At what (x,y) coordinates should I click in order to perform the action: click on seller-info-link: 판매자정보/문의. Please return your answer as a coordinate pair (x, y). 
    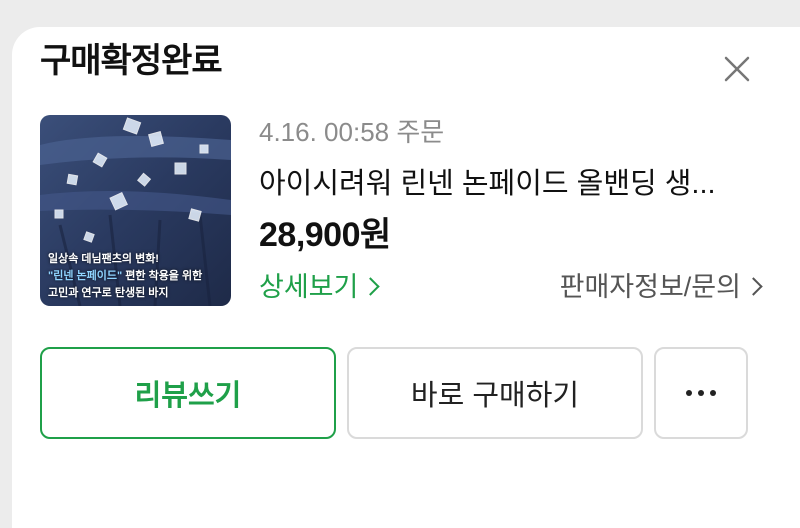
    Looking at the image, I should click on (661, 287).